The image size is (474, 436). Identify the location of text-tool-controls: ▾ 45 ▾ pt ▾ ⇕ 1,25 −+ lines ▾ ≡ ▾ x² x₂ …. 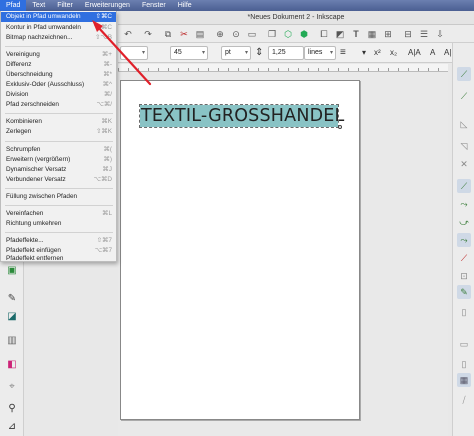
(296, 53).